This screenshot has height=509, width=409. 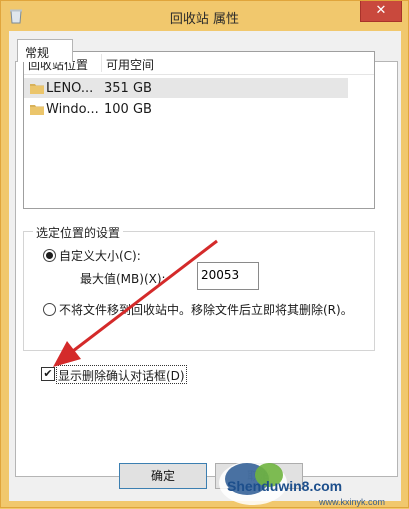 I want to click on column-header-free-space: 可用空间, so click(x=130, y=64).